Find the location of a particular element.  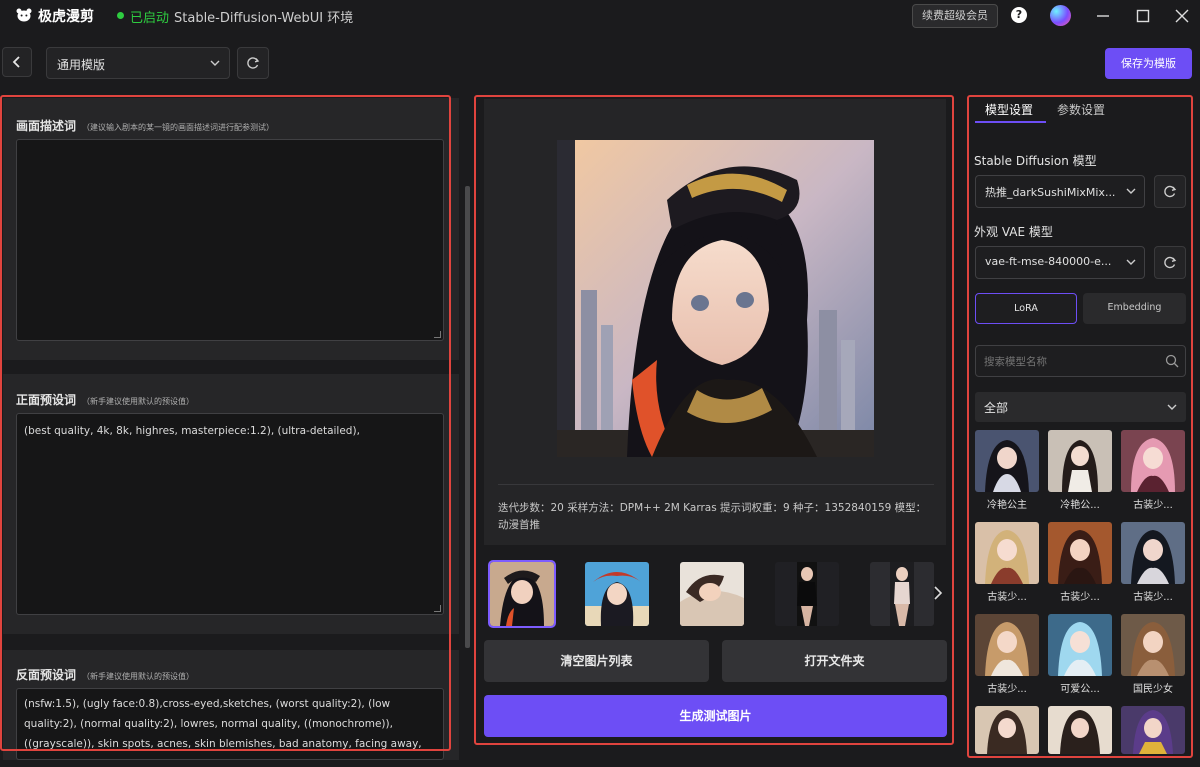

environment-text: Stable-Diffusion-WebUI 环境 is located at coordinates (264, 18).